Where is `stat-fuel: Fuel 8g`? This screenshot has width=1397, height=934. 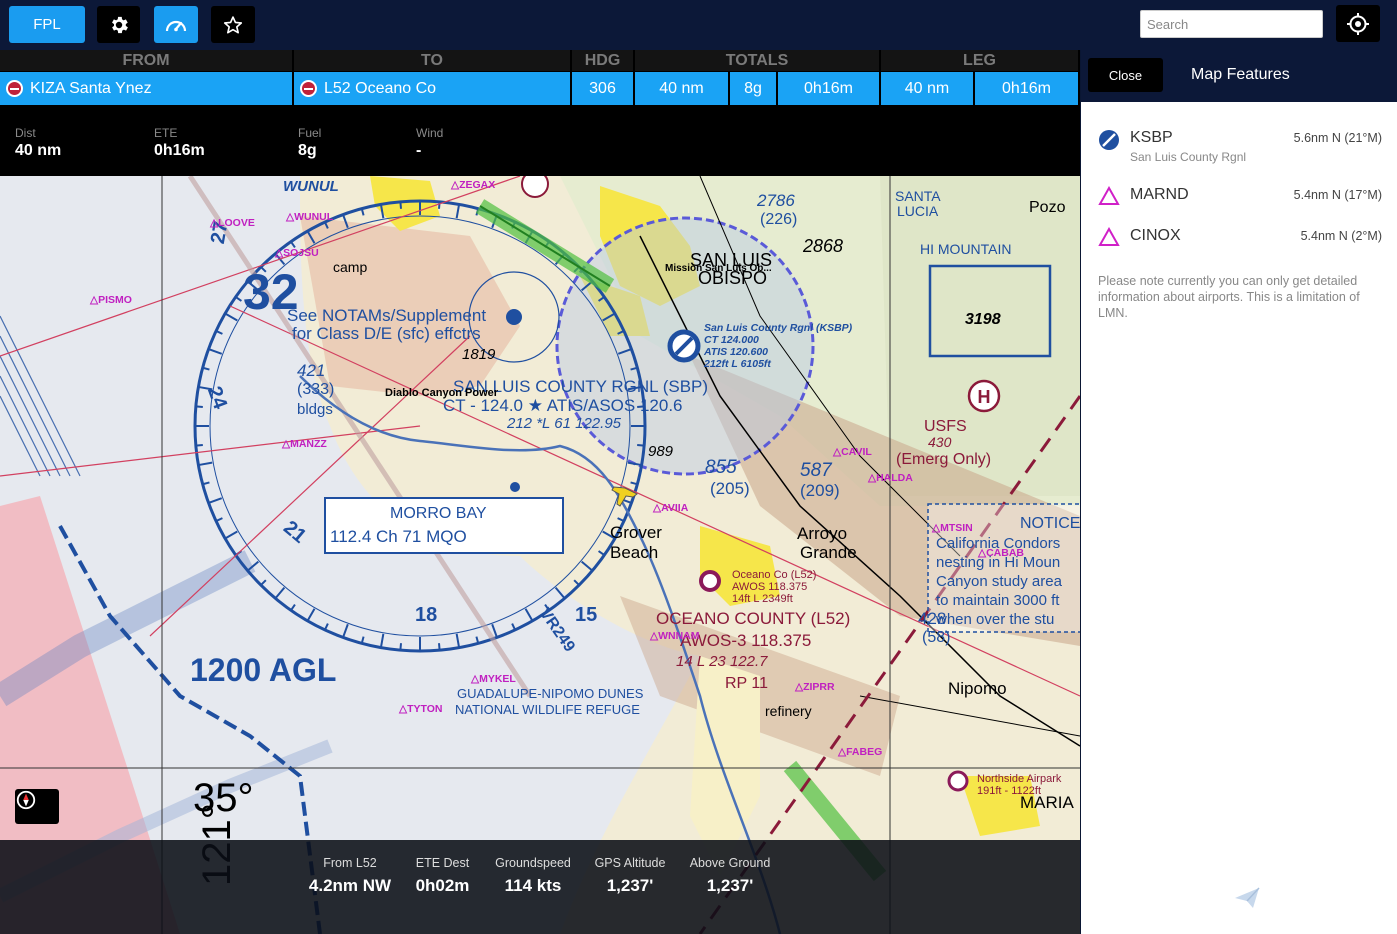
stat-fuel: Fuel 8g is located at coordinates (309, 143).